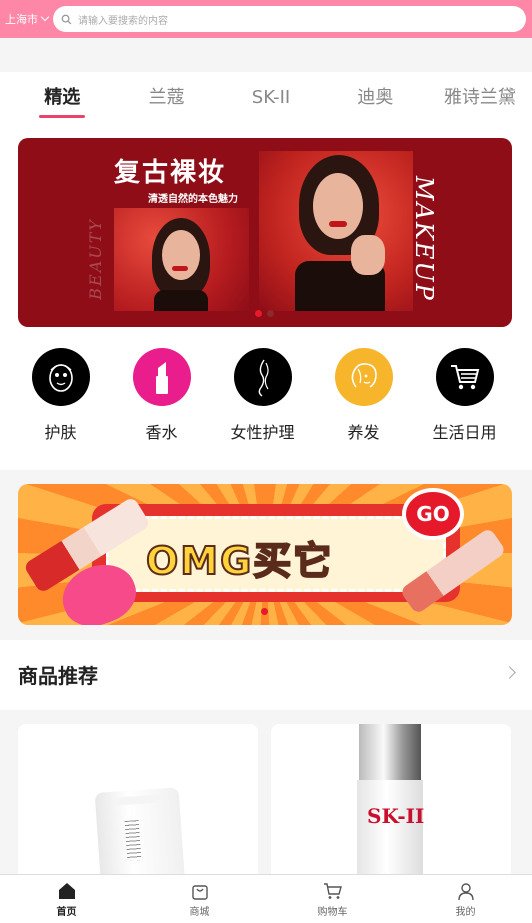  I want to click on banner-subtitle: 清透自然的本色魅力, so click(193, 199).